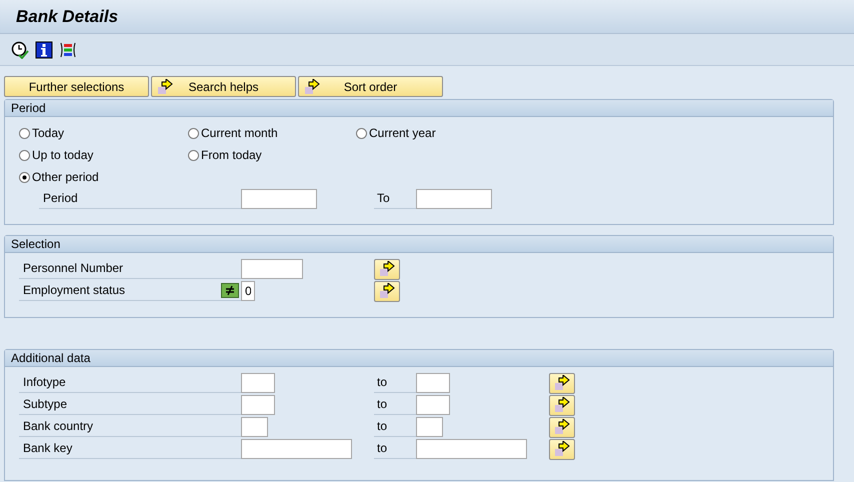  Describe the element at coordinates (44, 49) in the screenshot. I see `info-icon` at that location.